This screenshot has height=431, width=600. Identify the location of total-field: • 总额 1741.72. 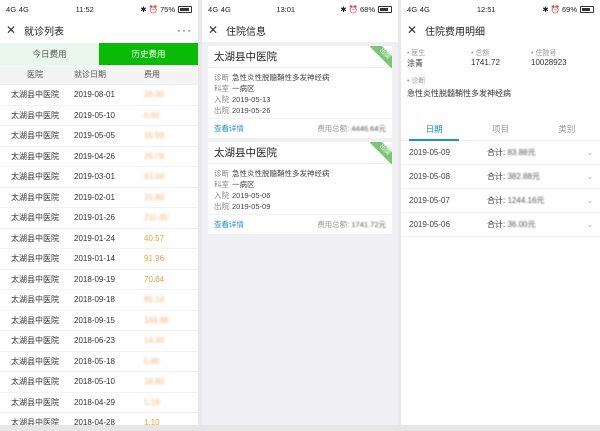
(501, 59).